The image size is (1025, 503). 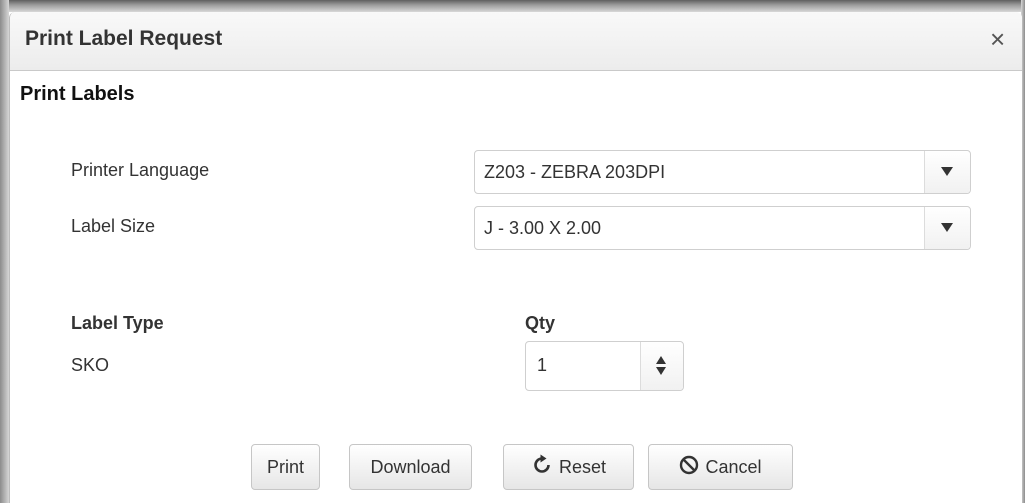 I want to click on print-button-label: Print, so click(x=285, y=466).